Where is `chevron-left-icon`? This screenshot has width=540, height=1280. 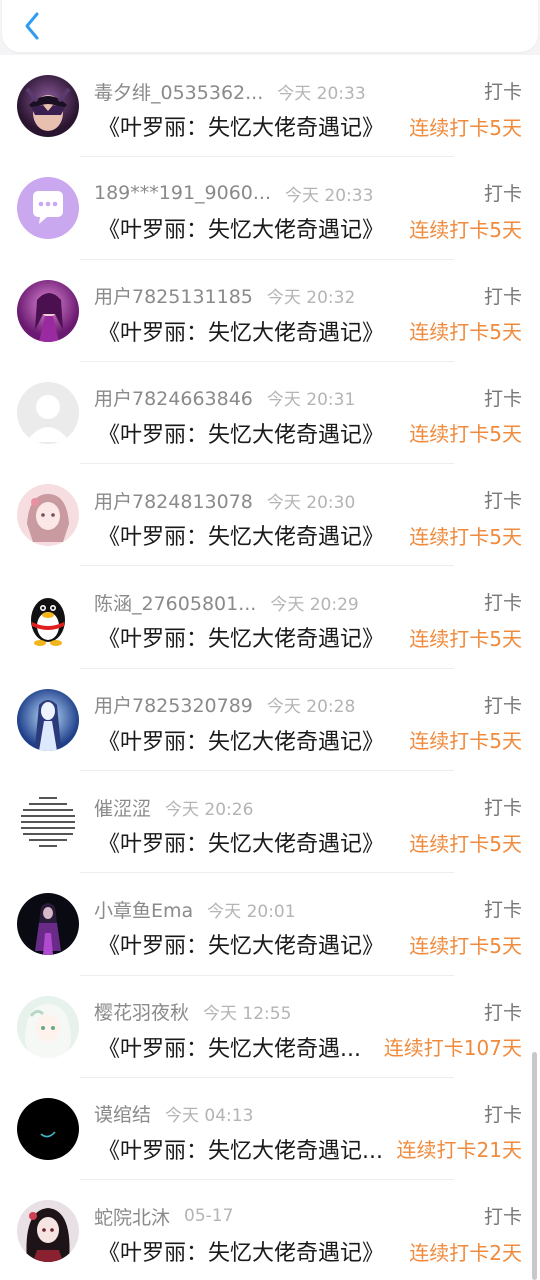 chevron-left-icon is located at coordinates (32, 26).